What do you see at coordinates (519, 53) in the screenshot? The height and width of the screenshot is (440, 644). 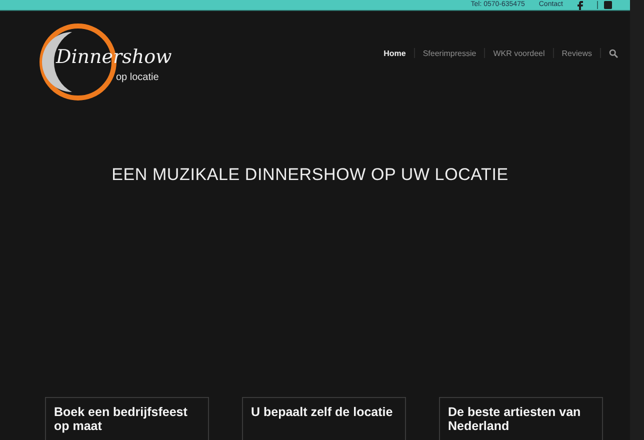 I see `nav-link: WKR voordeel` at bounding box center [519, 53].